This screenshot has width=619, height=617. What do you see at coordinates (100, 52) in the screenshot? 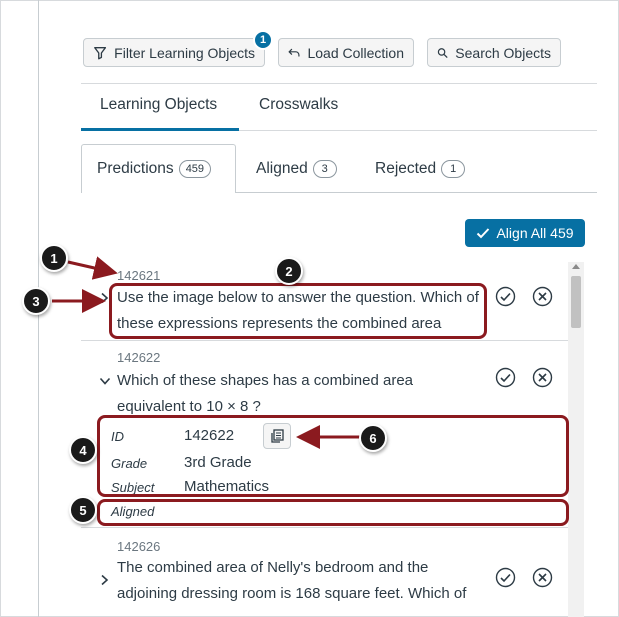
I see `filter-icon` at bounding box center [100, 52].